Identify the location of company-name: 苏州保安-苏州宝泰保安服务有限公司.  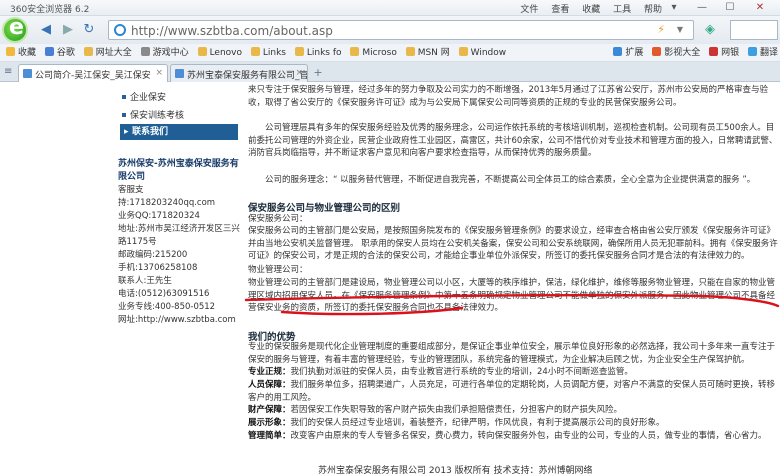
(178, 170).